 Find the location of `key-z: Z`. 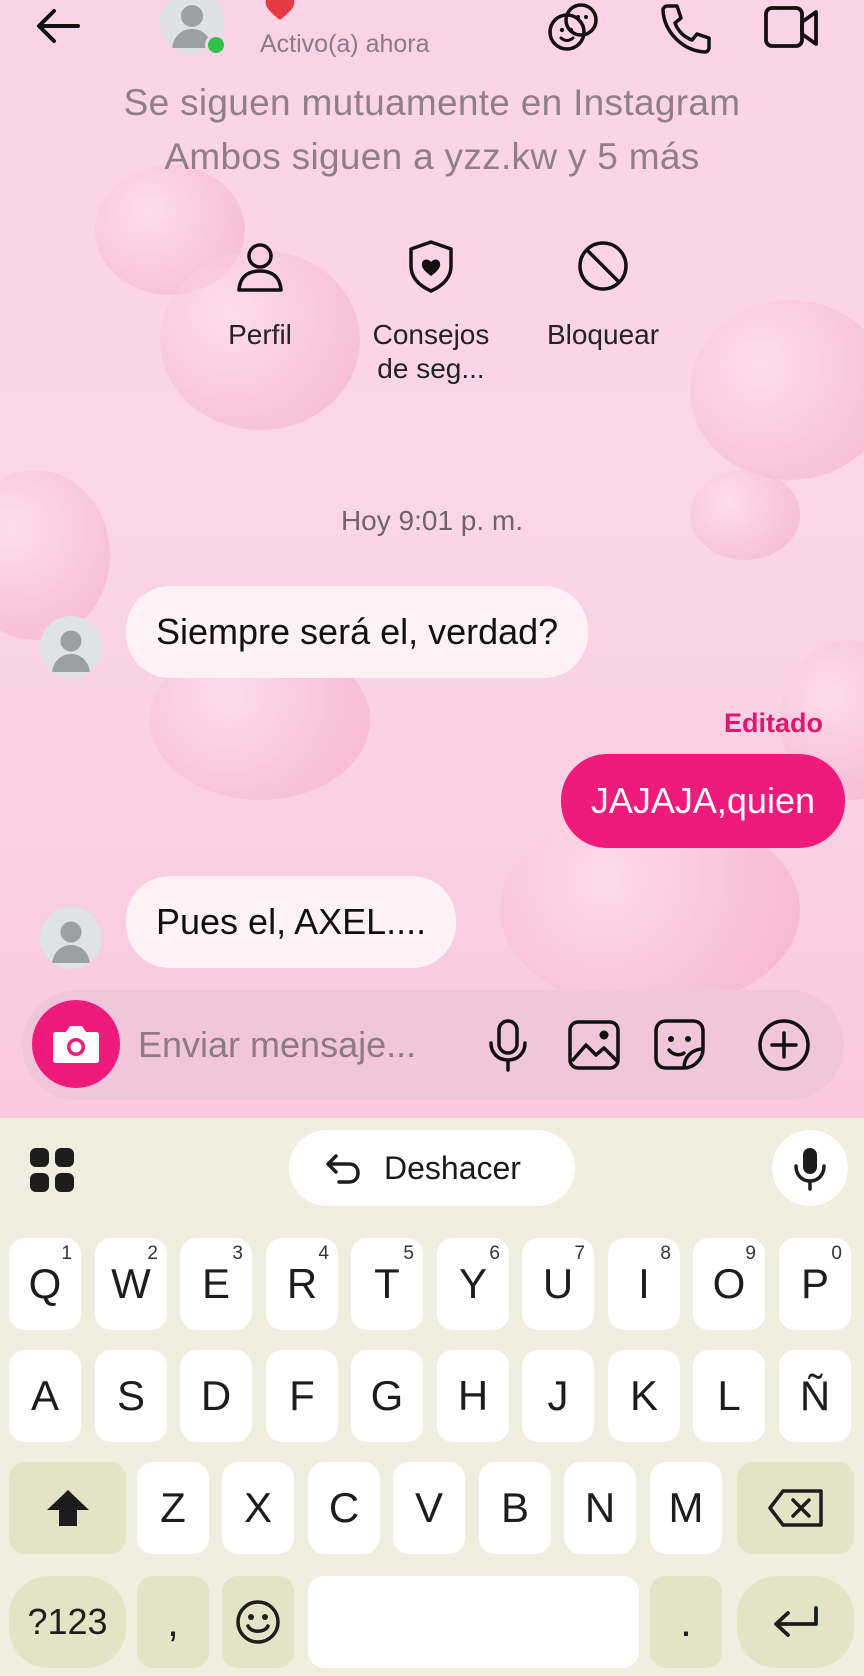

key-z: Z is located at coordinates (173, 1508).